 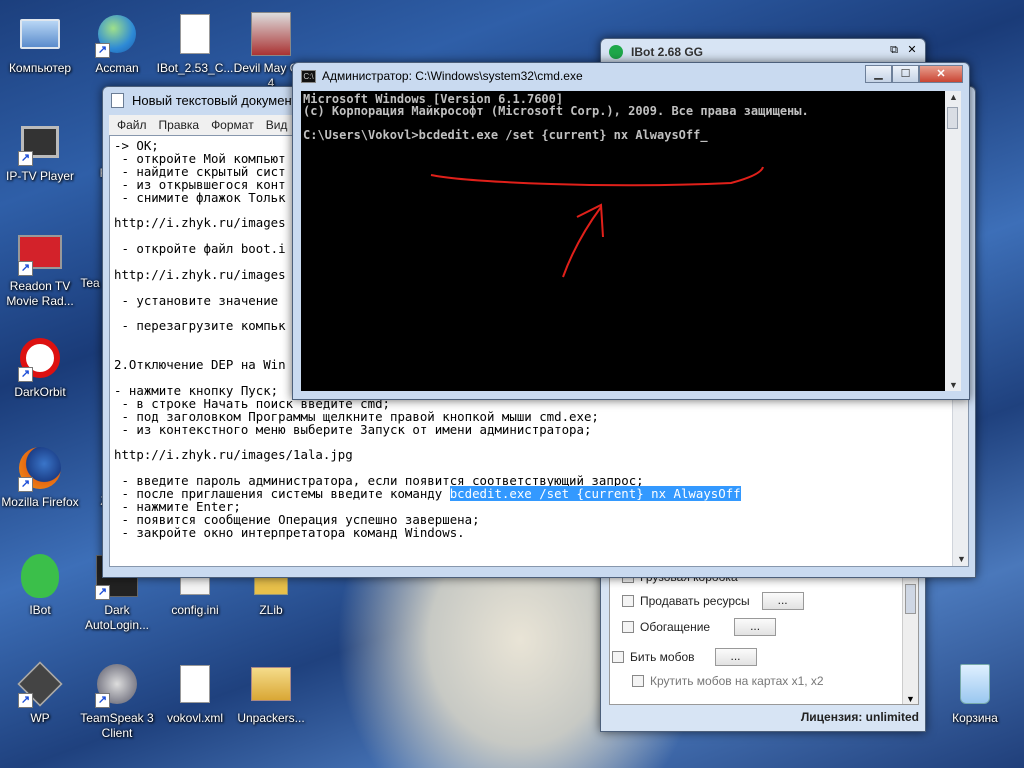 I want to click on menu-item: Вид, so click(x=277, y=125).